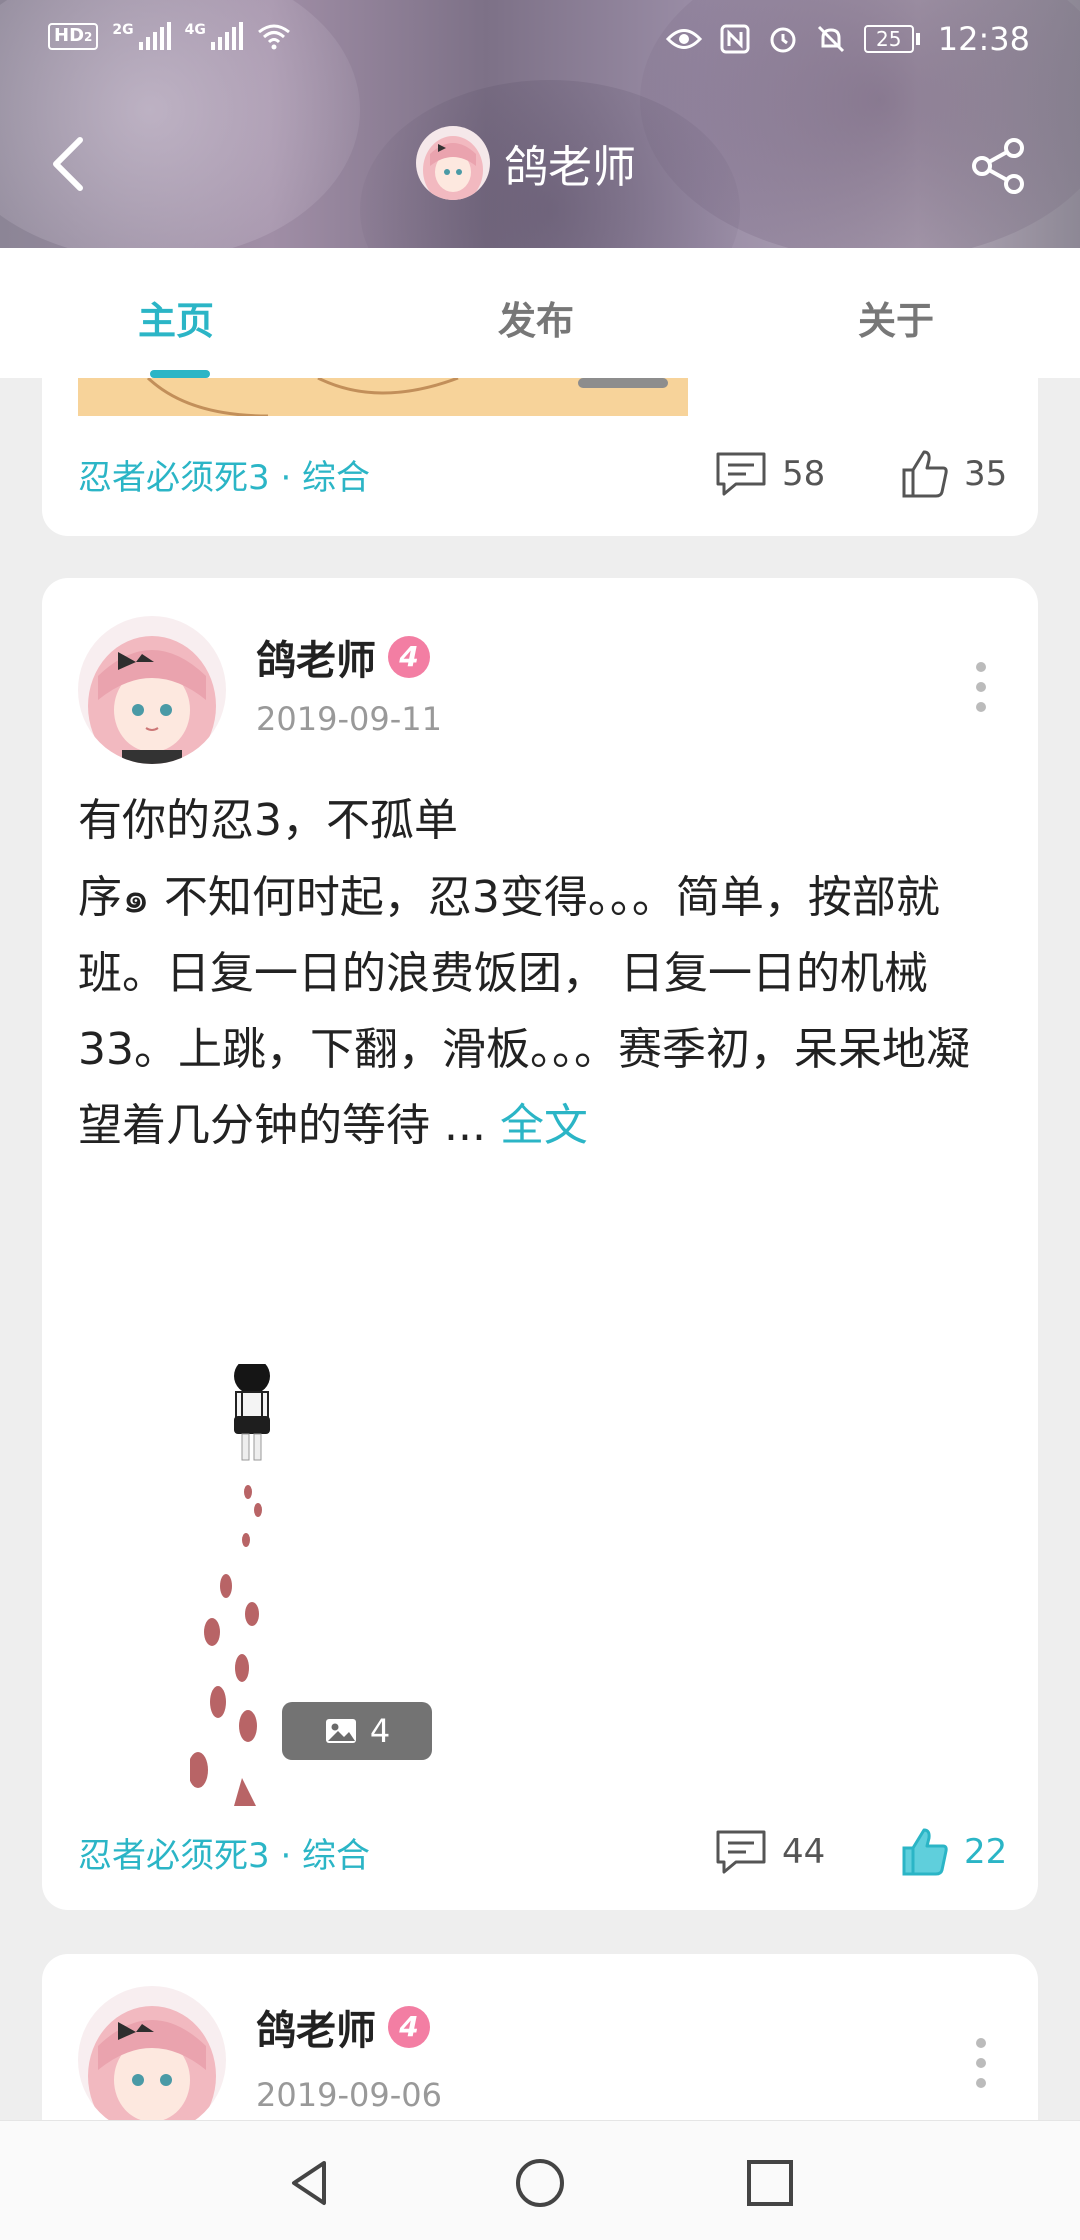 The image size is (1080, 2240). Describe the element at coordinates (383, 397) in the screenshot. I see `post-image` at that location.